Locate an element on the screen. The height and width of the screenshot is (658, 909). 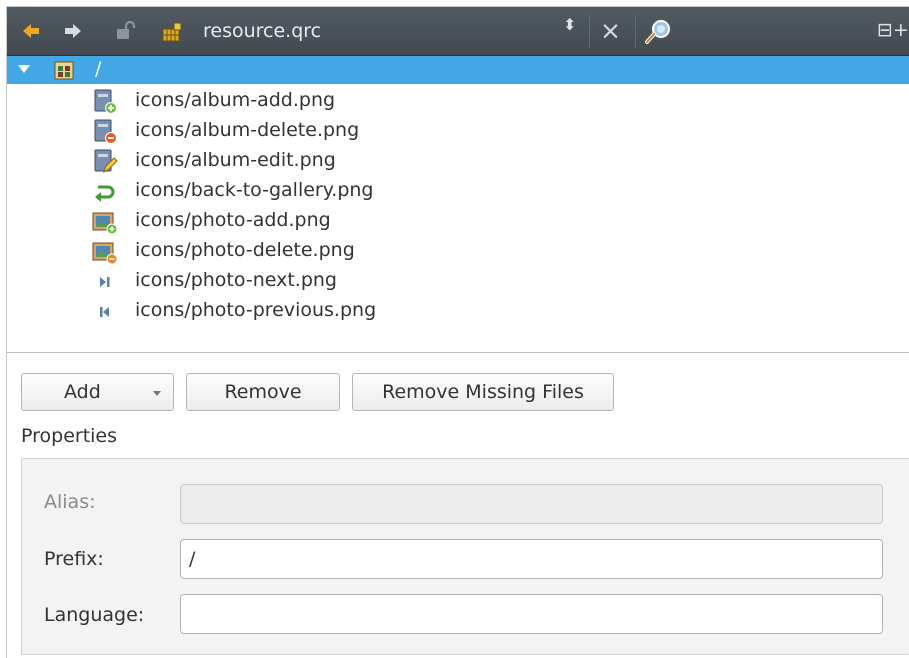
file-row: icons/back-to-gallery.png is located at coordinates (458, 191).